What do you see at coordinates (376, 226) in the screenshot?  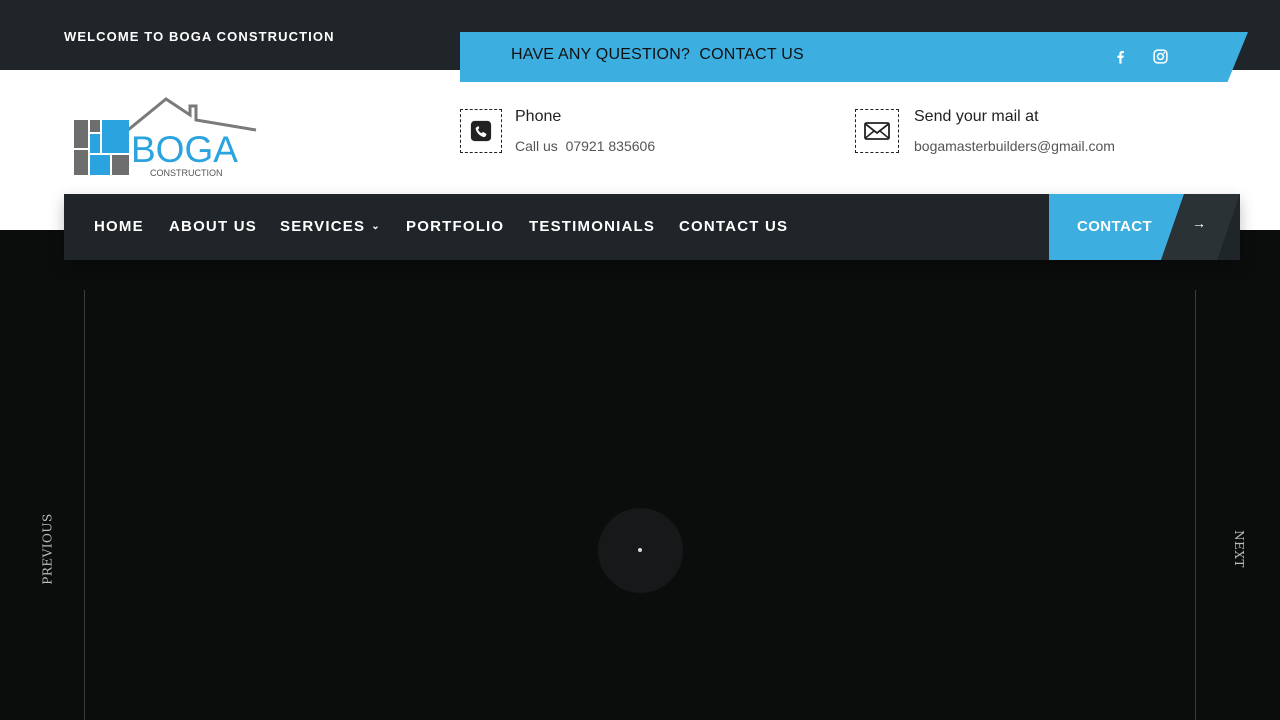 I see `chevron-down-icon: ⌄` at bounding box center [376, 226].